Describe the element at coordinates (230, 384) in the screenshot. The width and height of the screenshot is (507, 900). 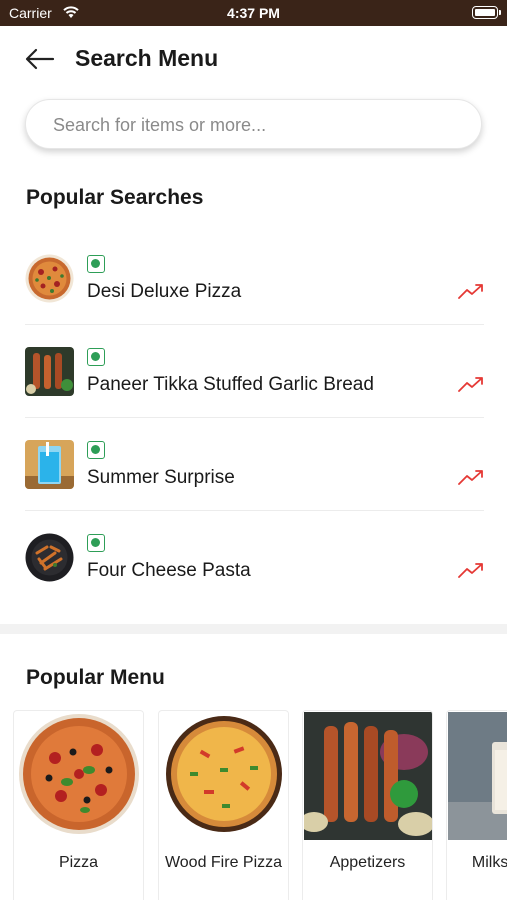
I see `item-name: Paneer Tikka Stuffed Garlic Bread` at that location.